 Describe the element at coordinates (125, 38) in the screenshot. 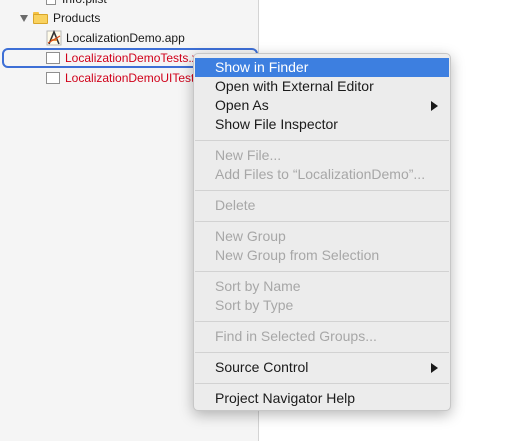

I see `file-label: LocalizationDemo.app` at that location.